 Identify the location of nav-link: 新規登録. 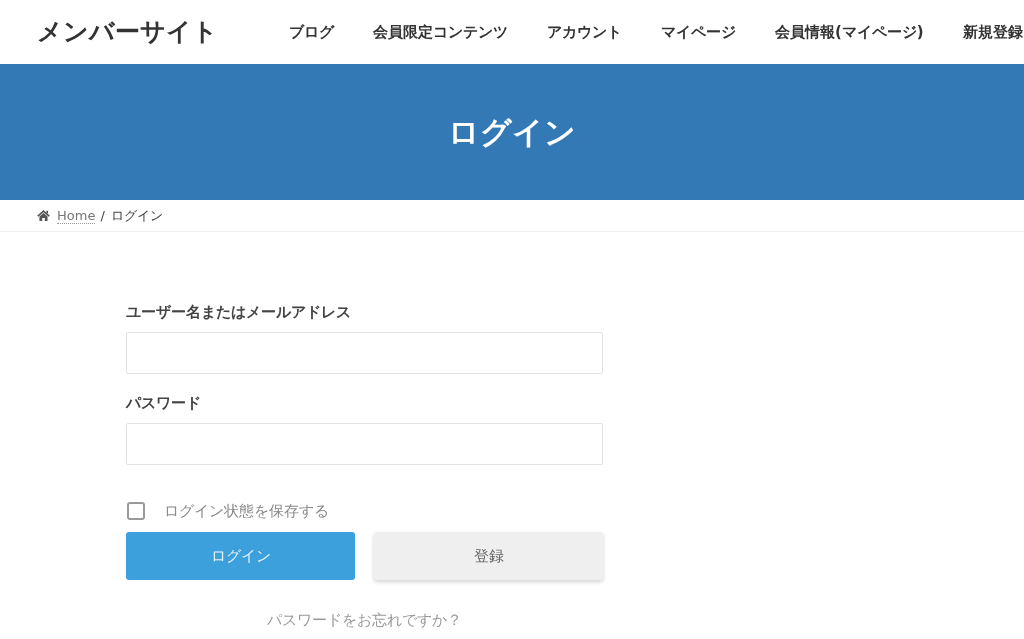
(992, 32).